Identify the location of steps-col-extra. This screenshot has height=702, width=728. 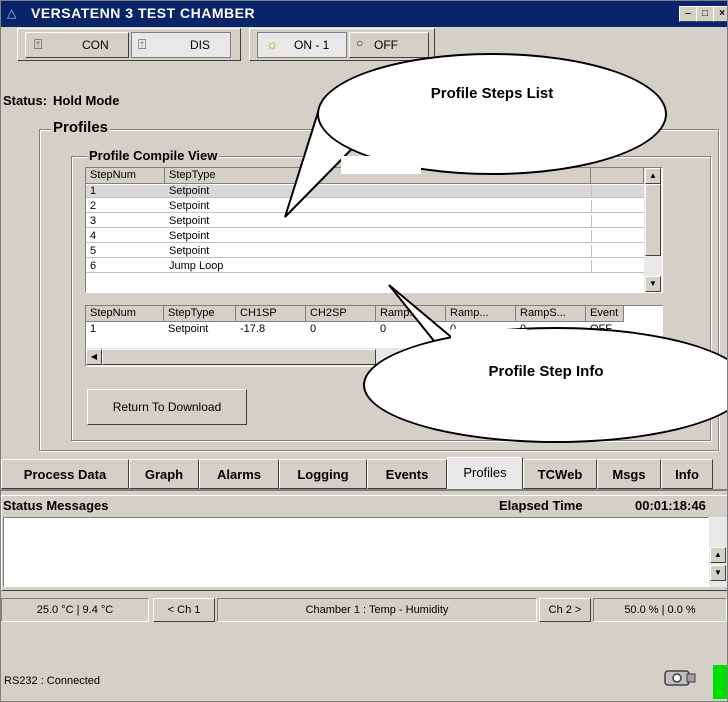
(617, 176).